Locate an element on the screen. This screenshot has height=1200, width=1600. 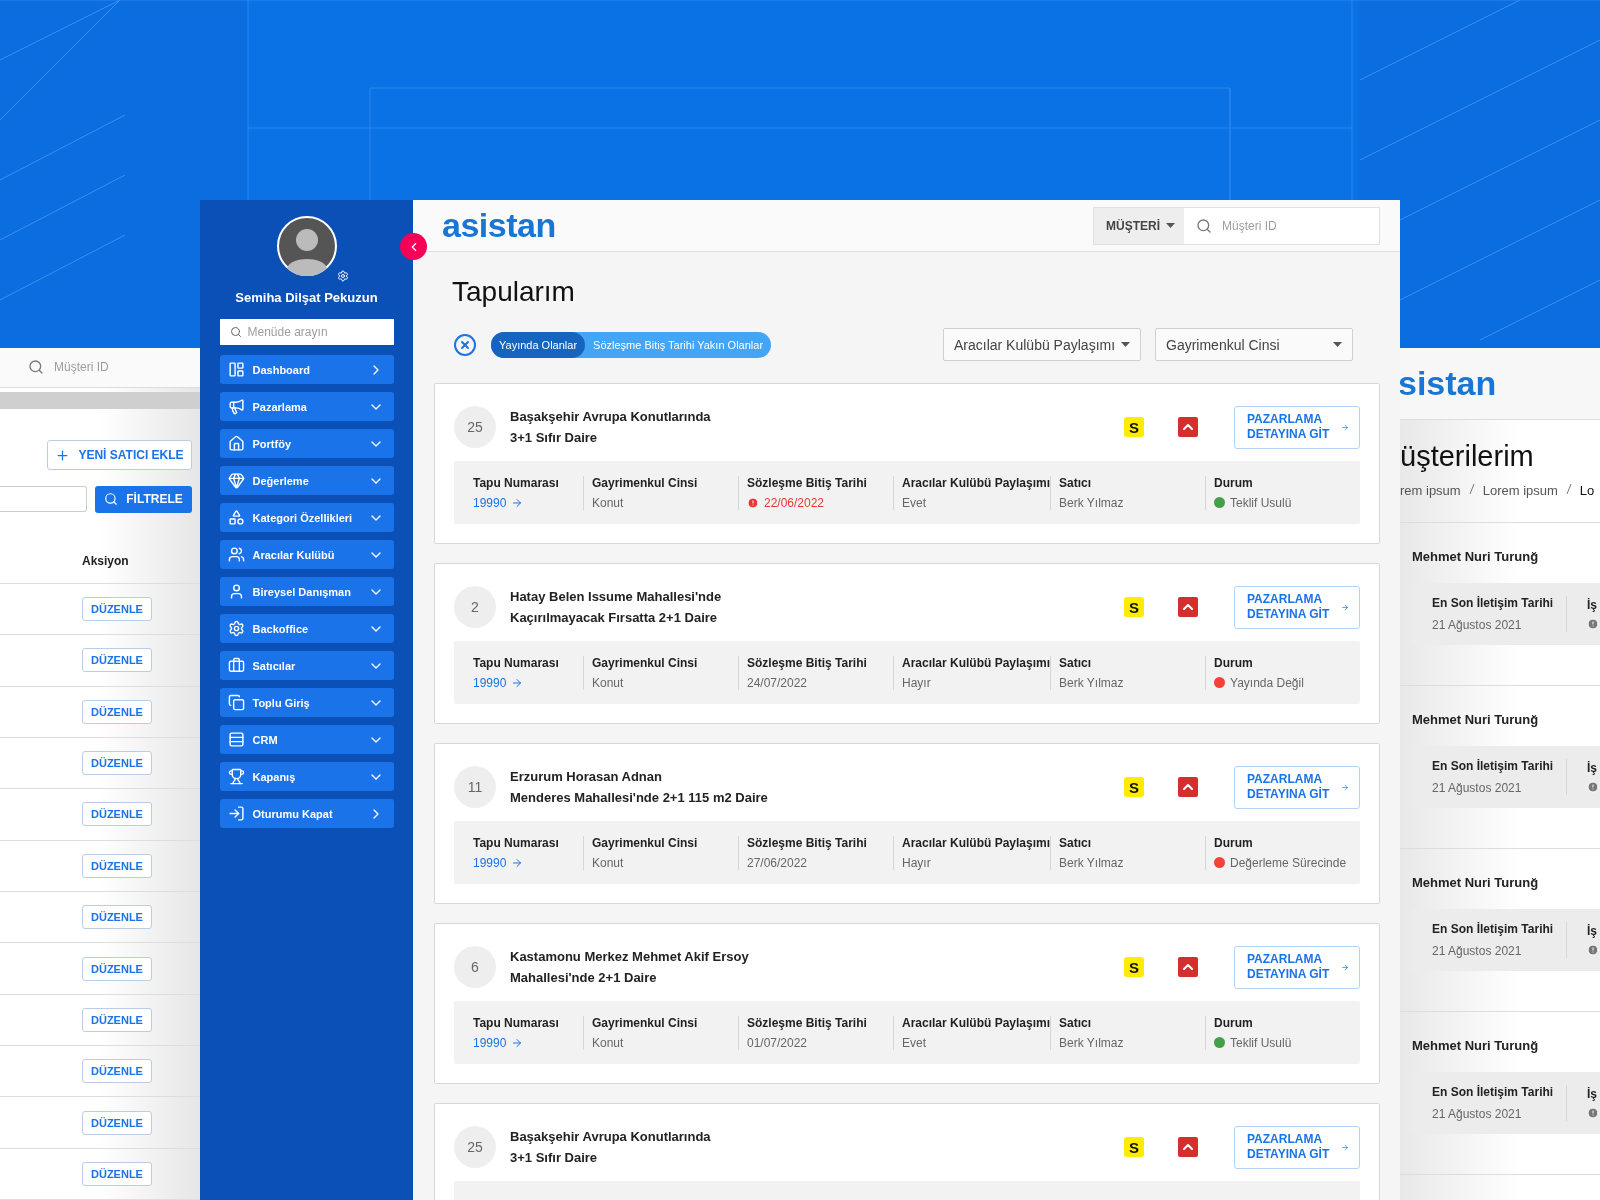
filter-button: FİLTRELE is located at coordinates (143, 499).